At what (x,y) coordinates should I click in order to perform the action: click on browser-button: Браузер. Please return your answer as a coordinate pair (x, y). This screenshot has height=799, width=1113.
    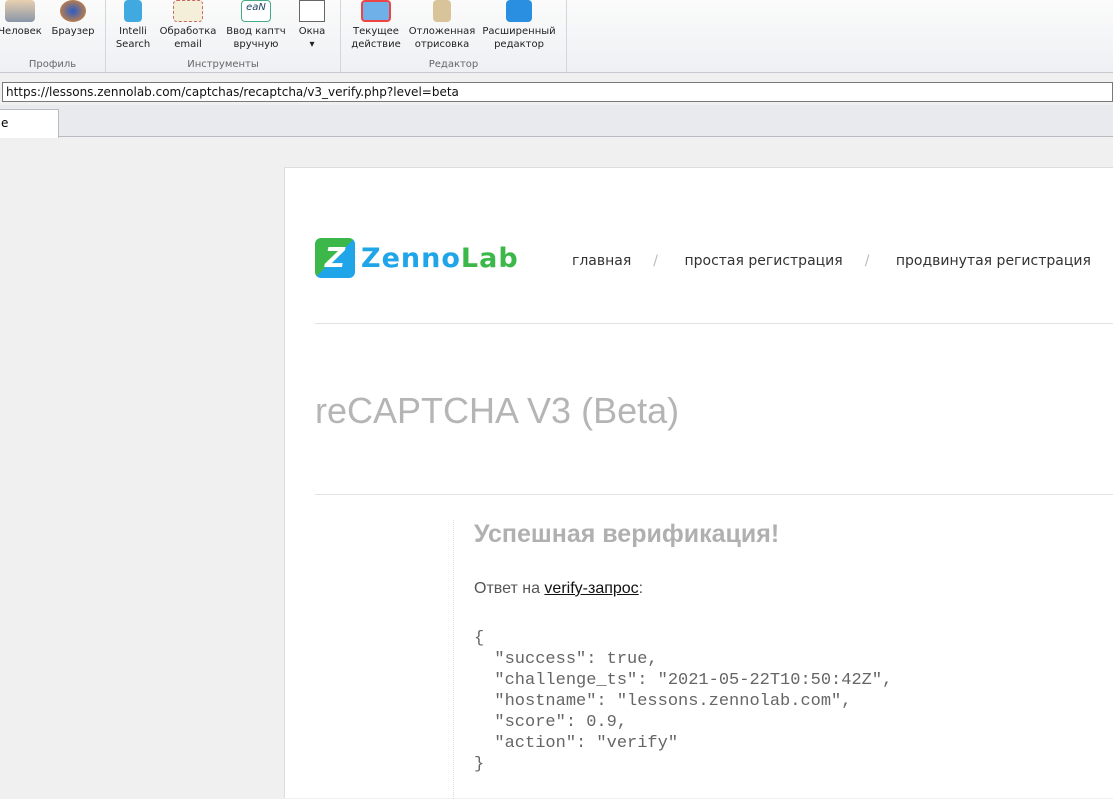
    Looking at the image, I should click on (73, 19).